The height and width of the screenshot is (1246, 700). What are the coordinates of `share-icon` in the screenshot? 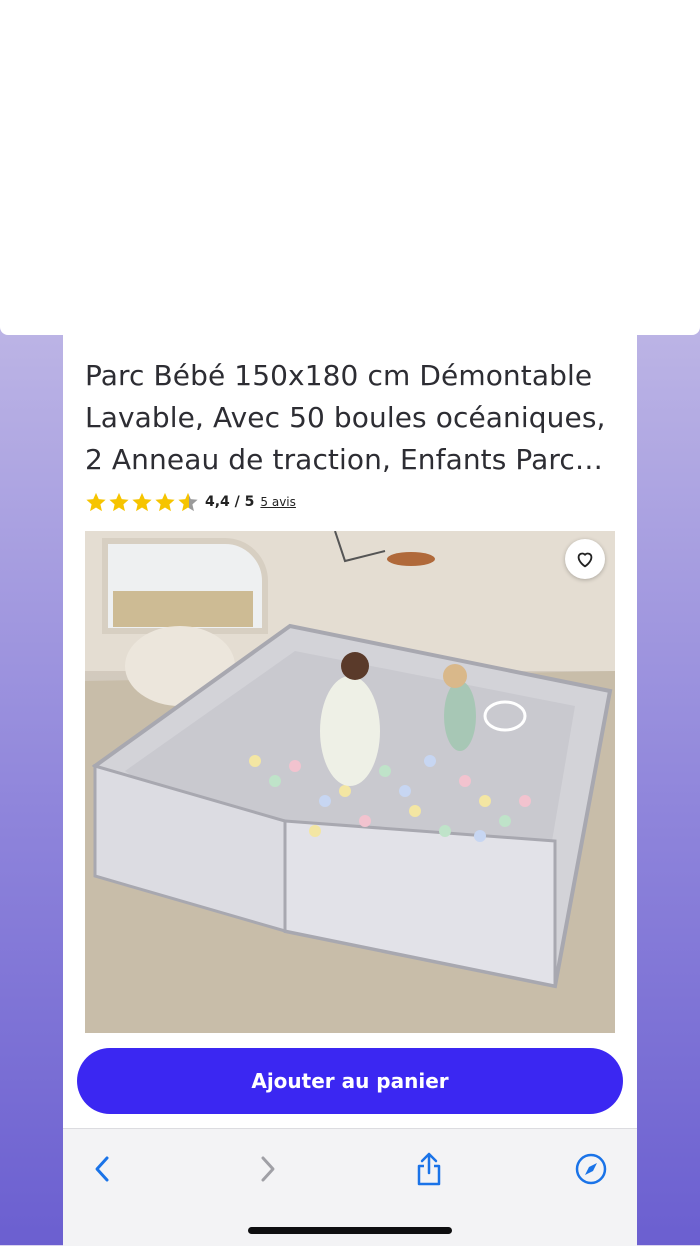 It's located at (429, 1169).